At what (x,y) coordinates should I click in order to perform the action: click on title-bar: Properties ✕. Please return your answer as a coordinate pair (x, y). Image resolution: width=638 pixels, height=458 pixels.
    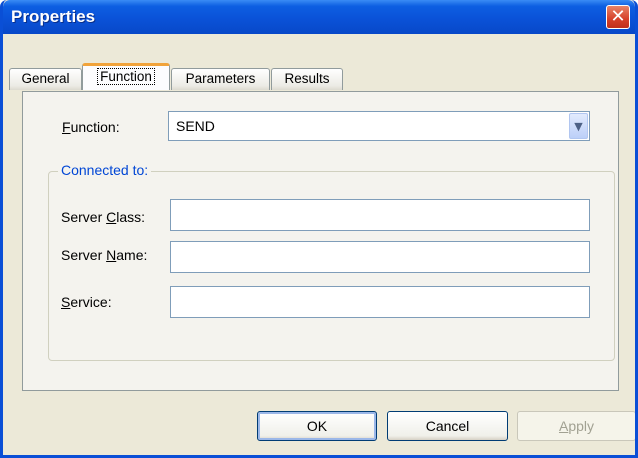
    Looking at the image, I should click on (319, 17).